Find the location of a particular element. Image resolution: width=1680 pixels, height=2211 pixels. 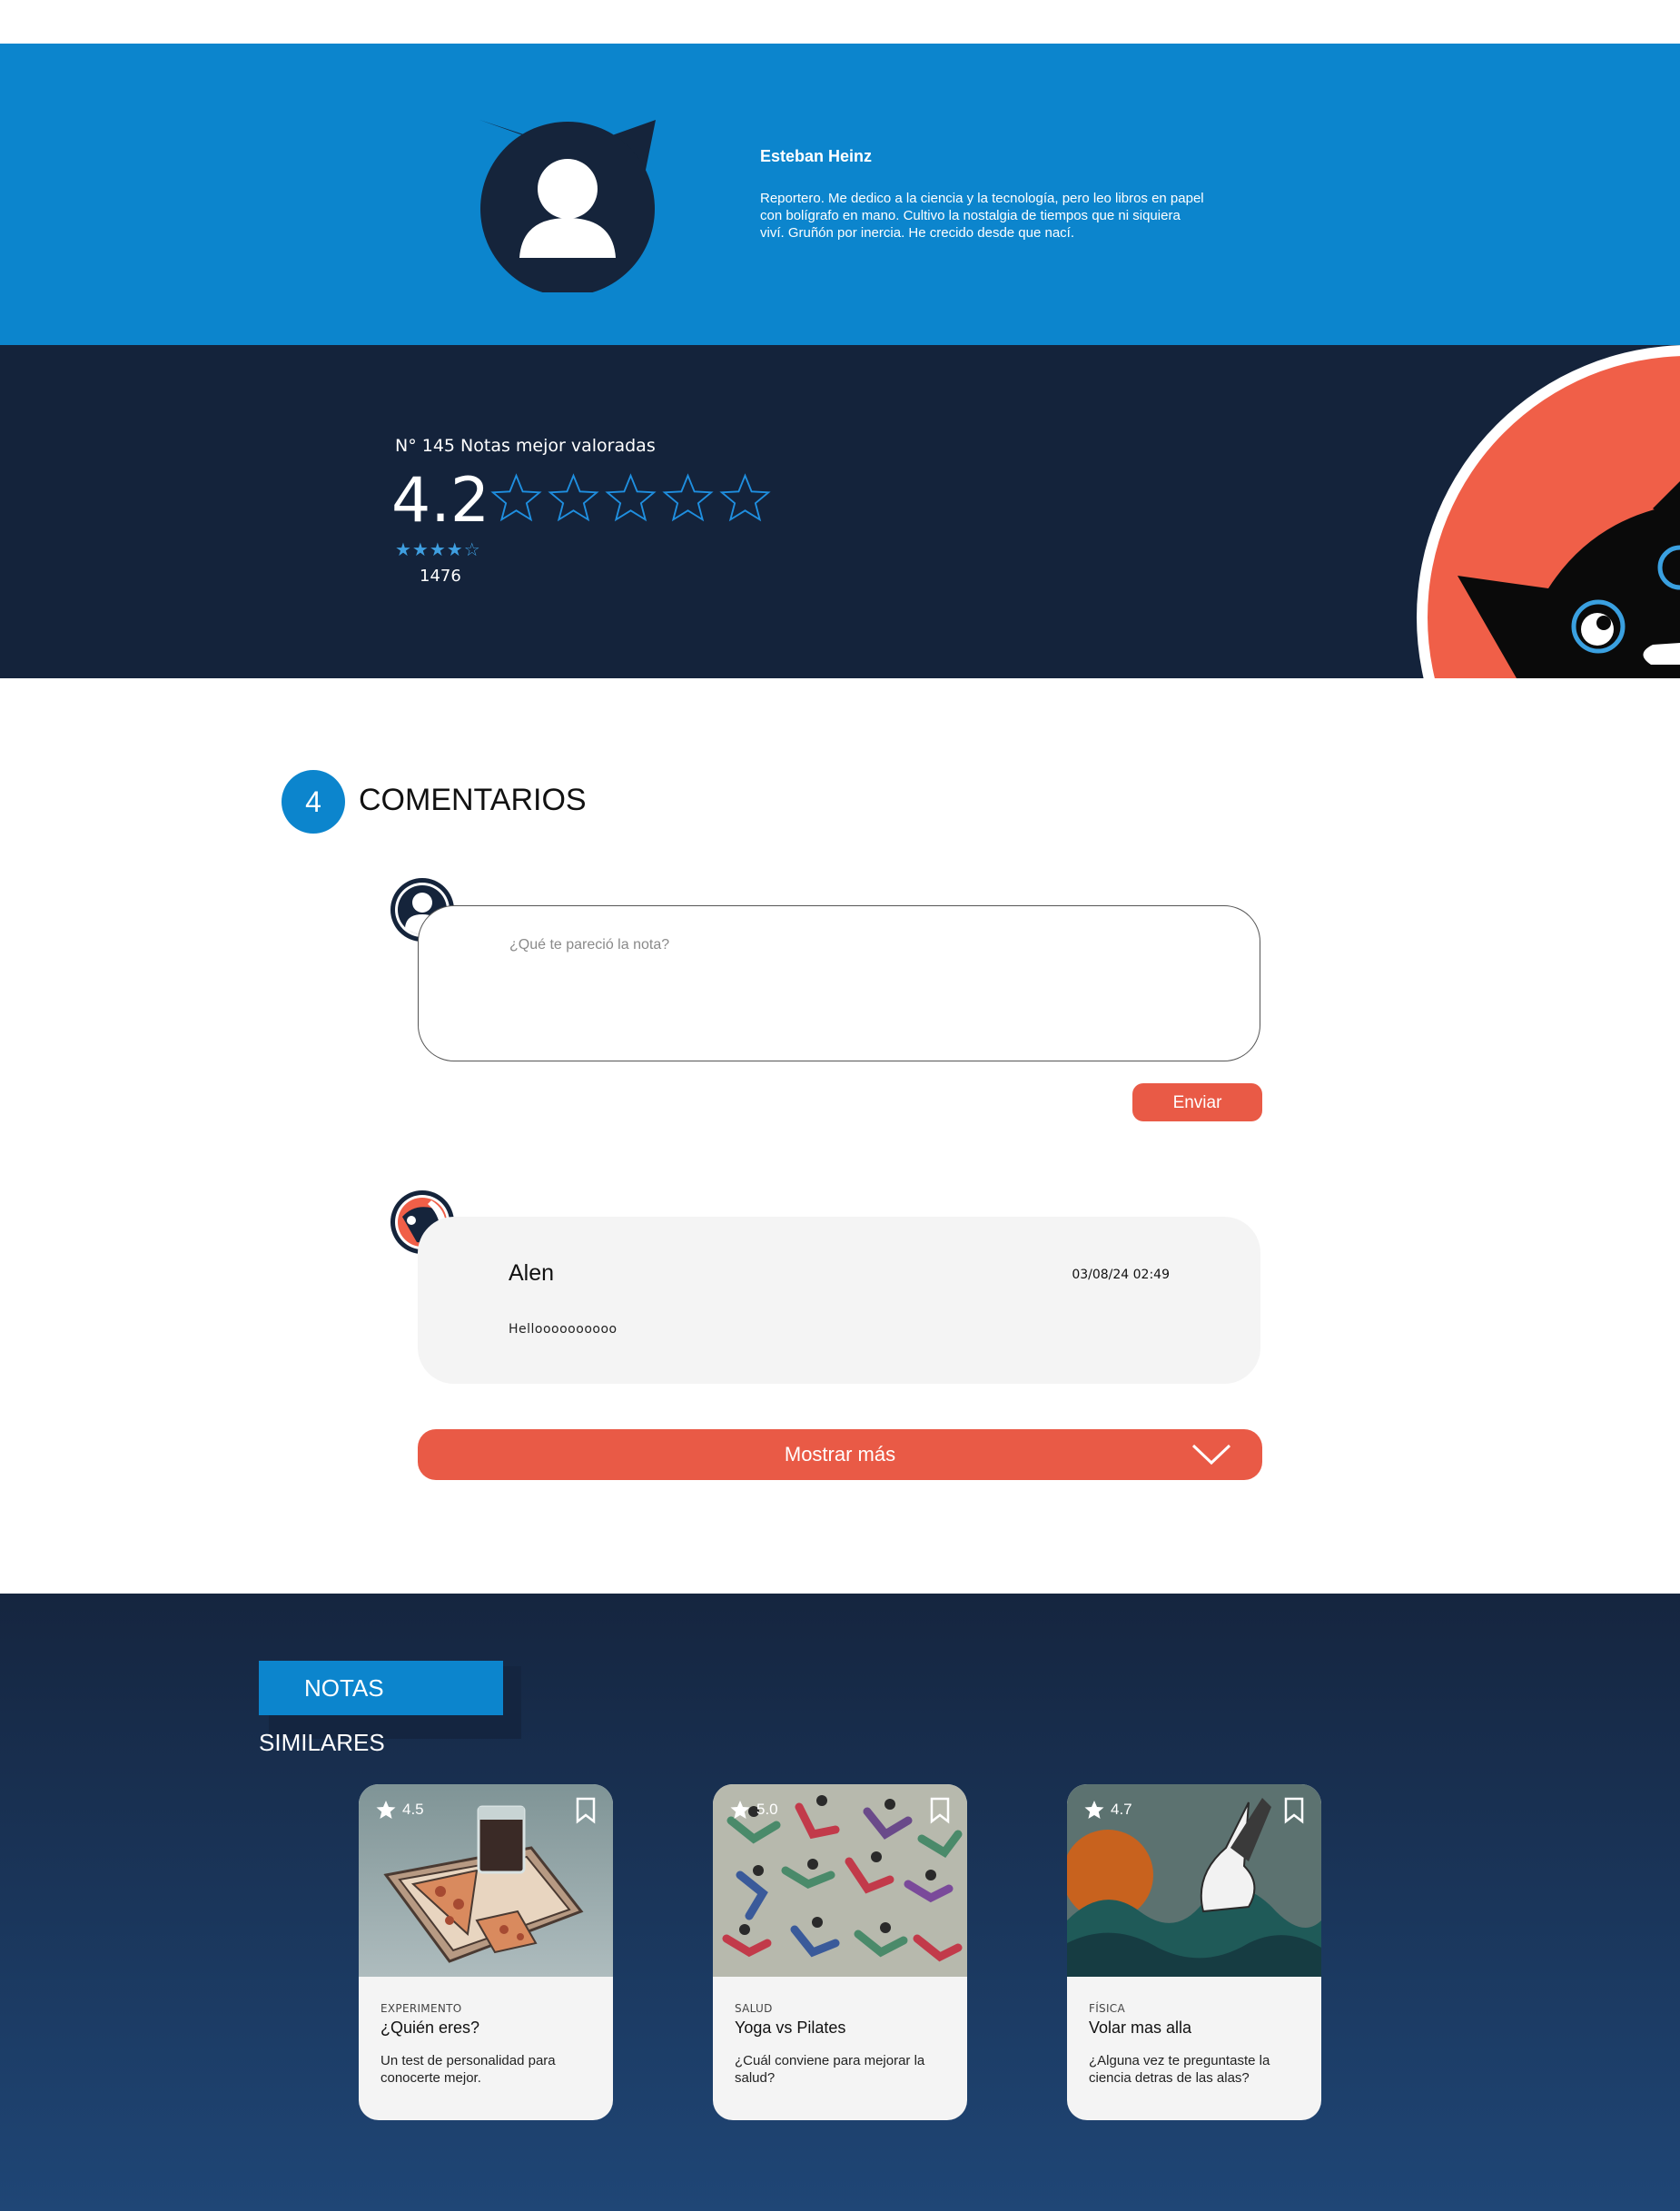

comment-composer is located at coordinates (839, 983).